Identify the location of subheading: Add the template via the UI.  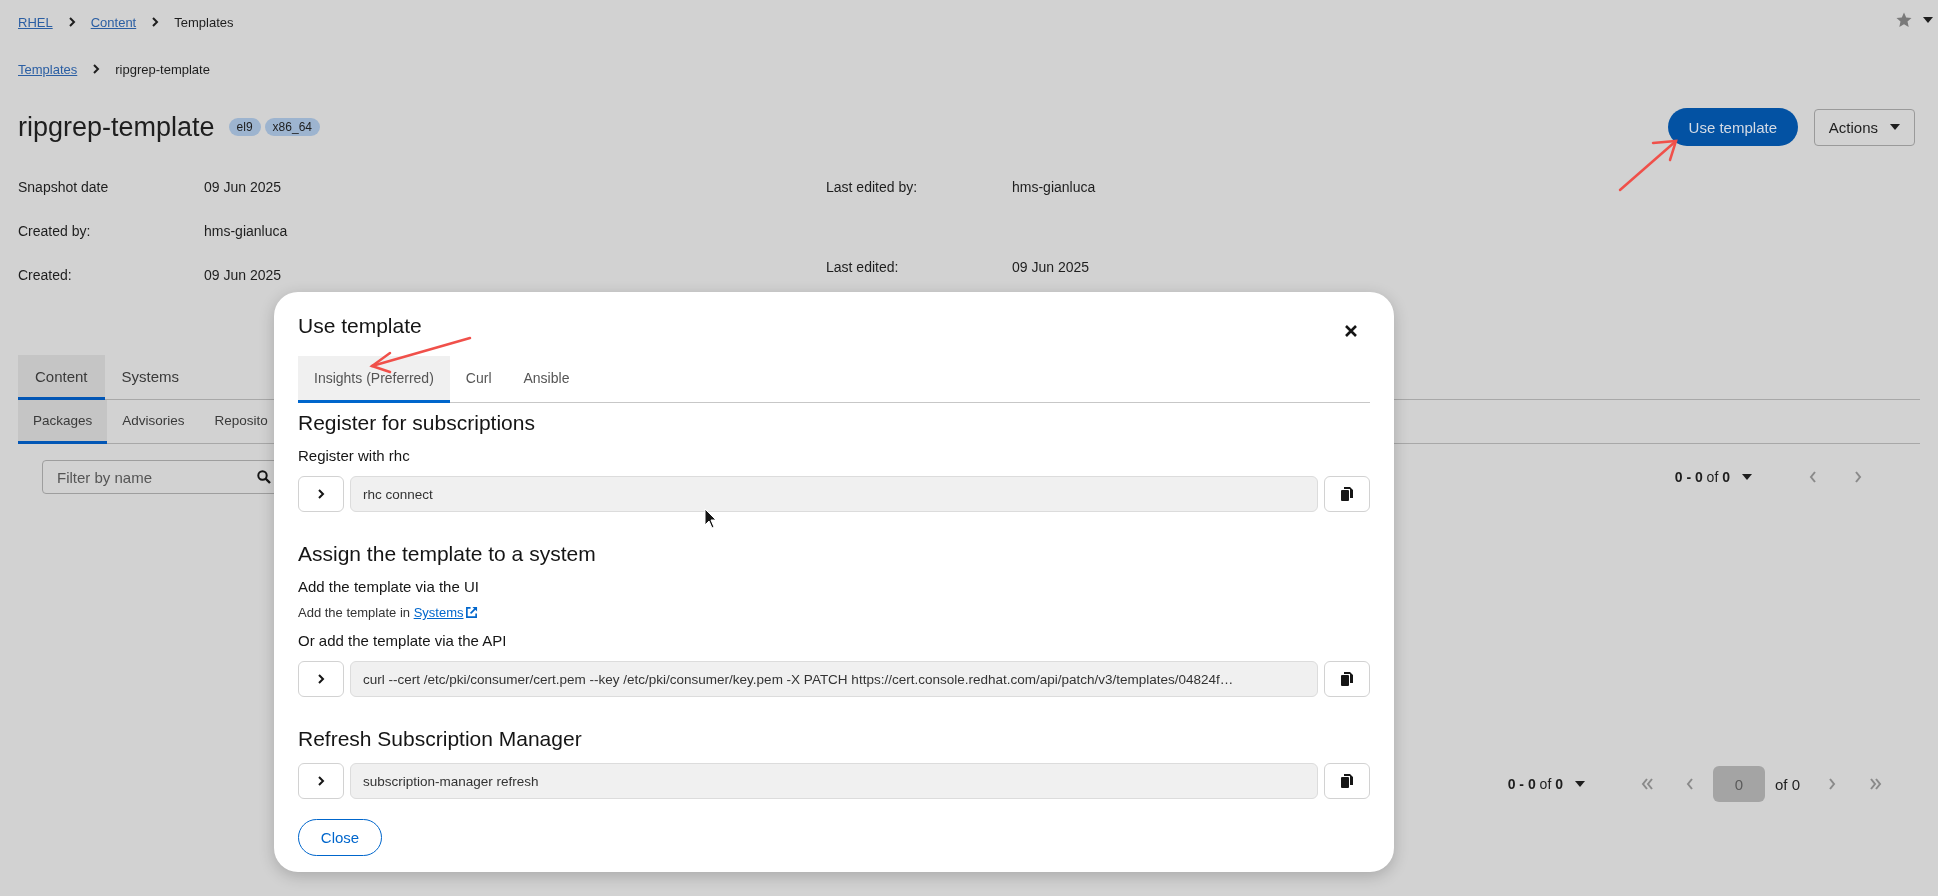
(389, 586).